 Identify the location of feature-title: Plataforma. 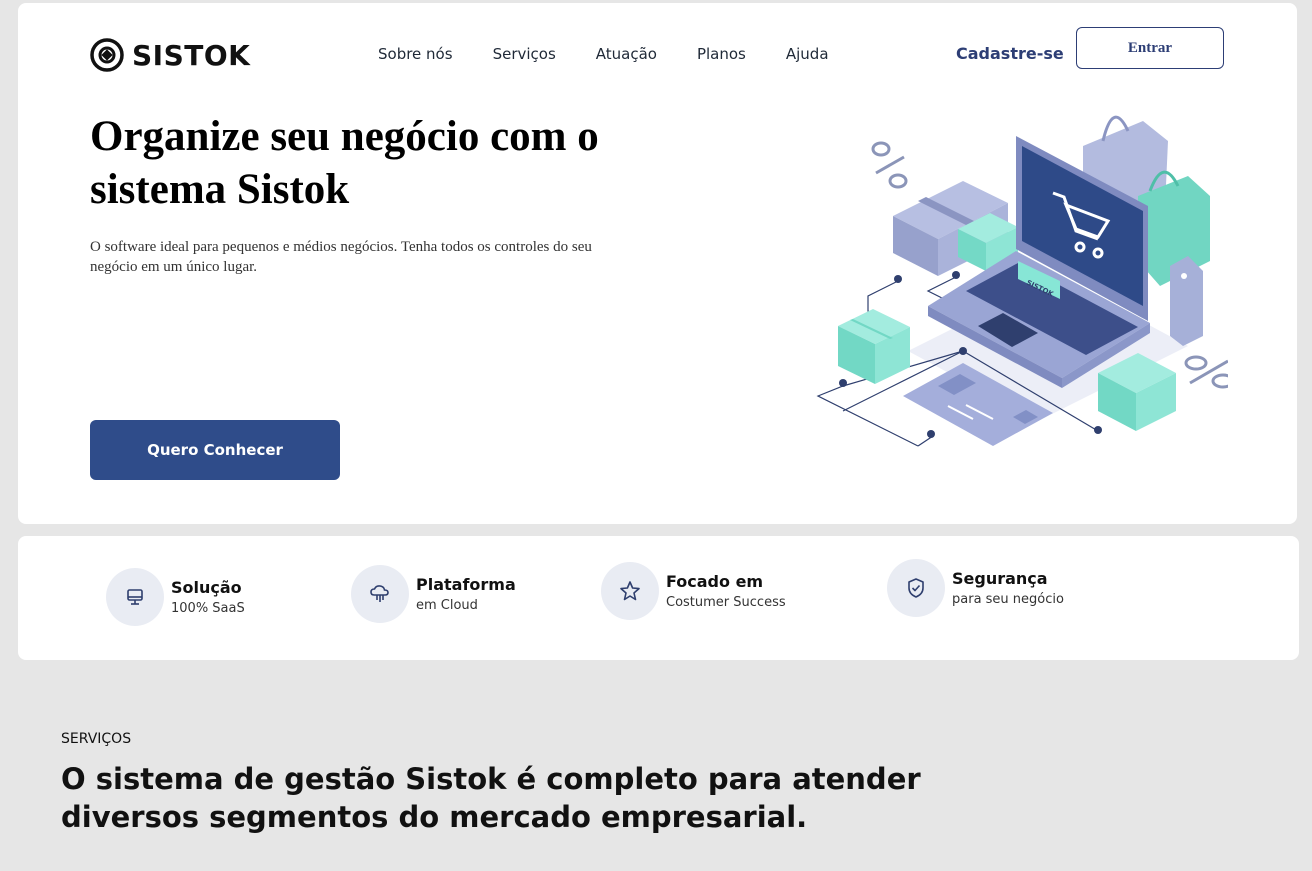
(466, 584).